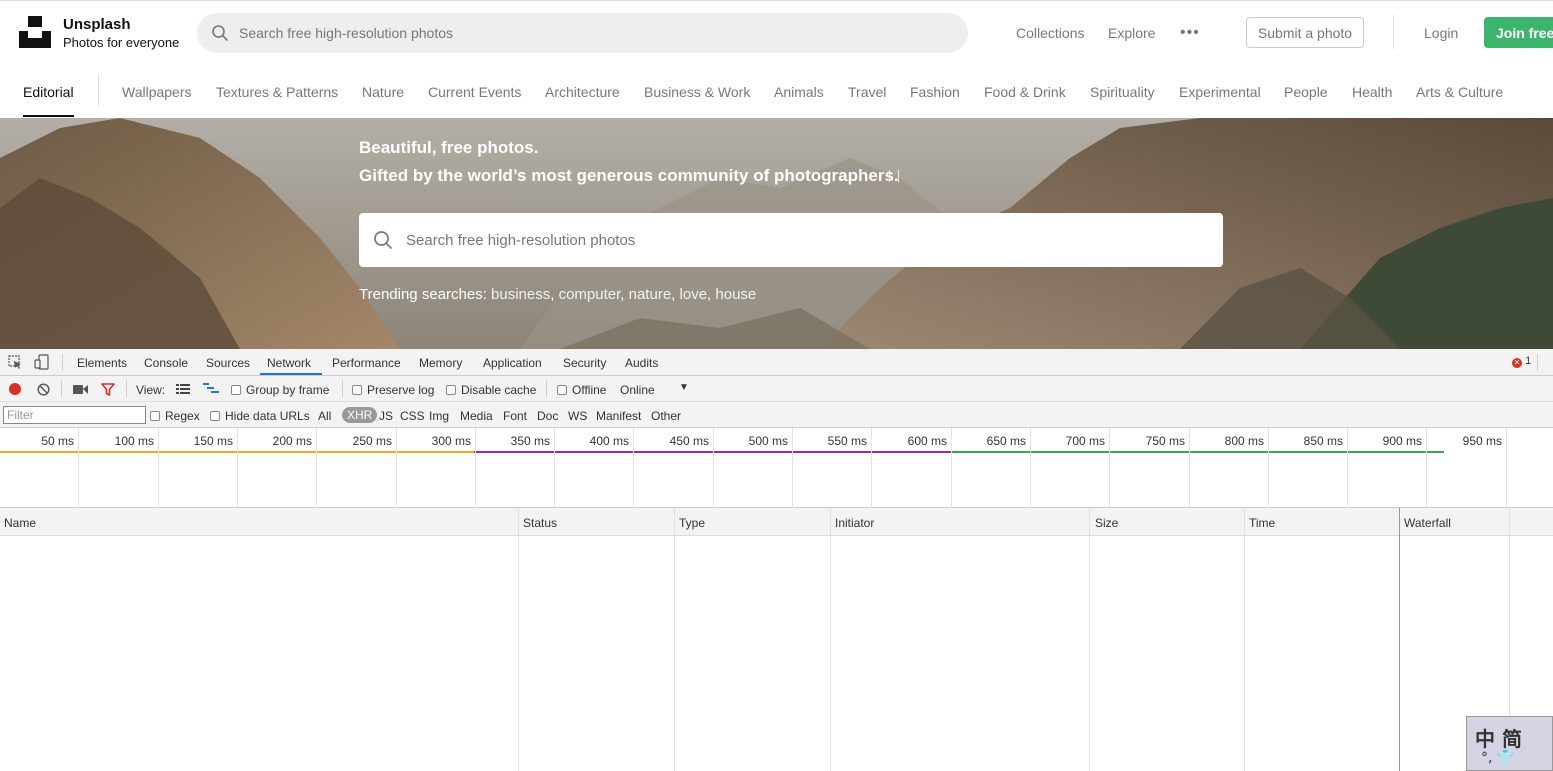 This screenshot has width=1553, height=771. I want to click on filter-type-manifest: Manifest, so click(618, 416).